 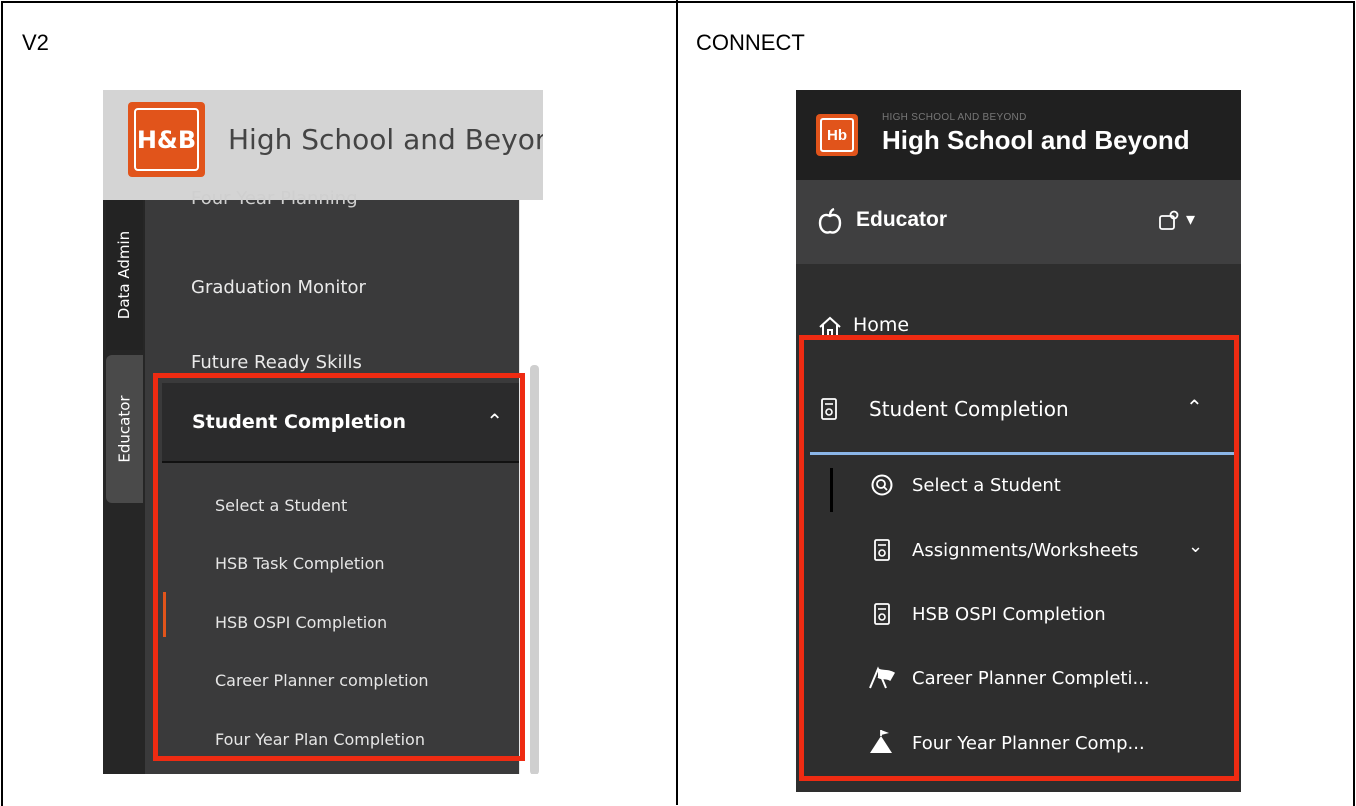 What do you see at coordinates (534, 569) in the screenshot?
I see `scrollbar-thumb` at bounding box center [534, 569].